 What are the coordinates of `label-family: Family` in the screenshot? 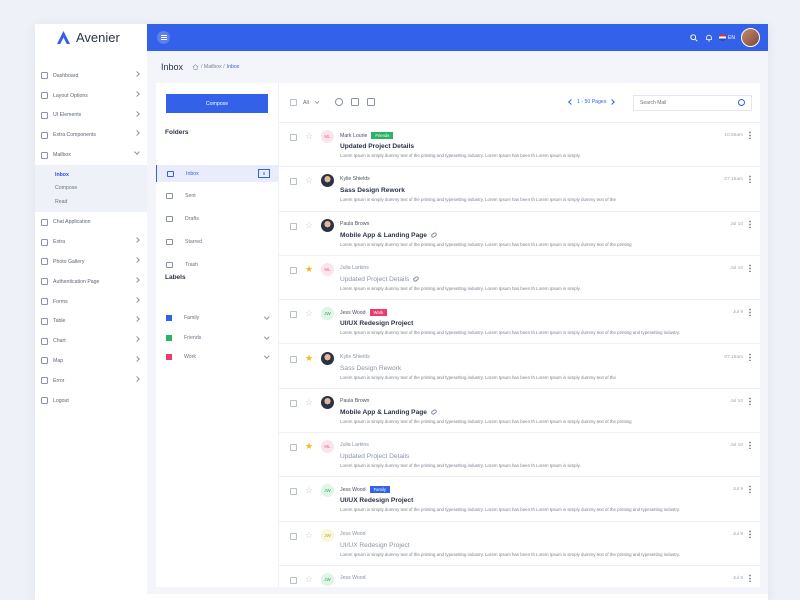 It's located at (217, 318).